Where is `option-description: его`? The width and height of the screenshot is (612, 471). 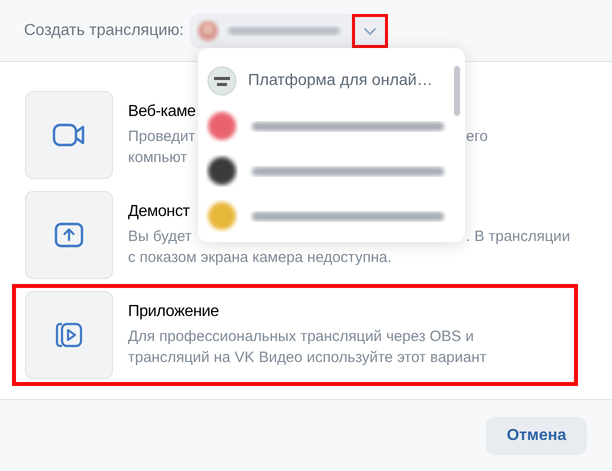
option-description: его is located at coordinates (477, 137).